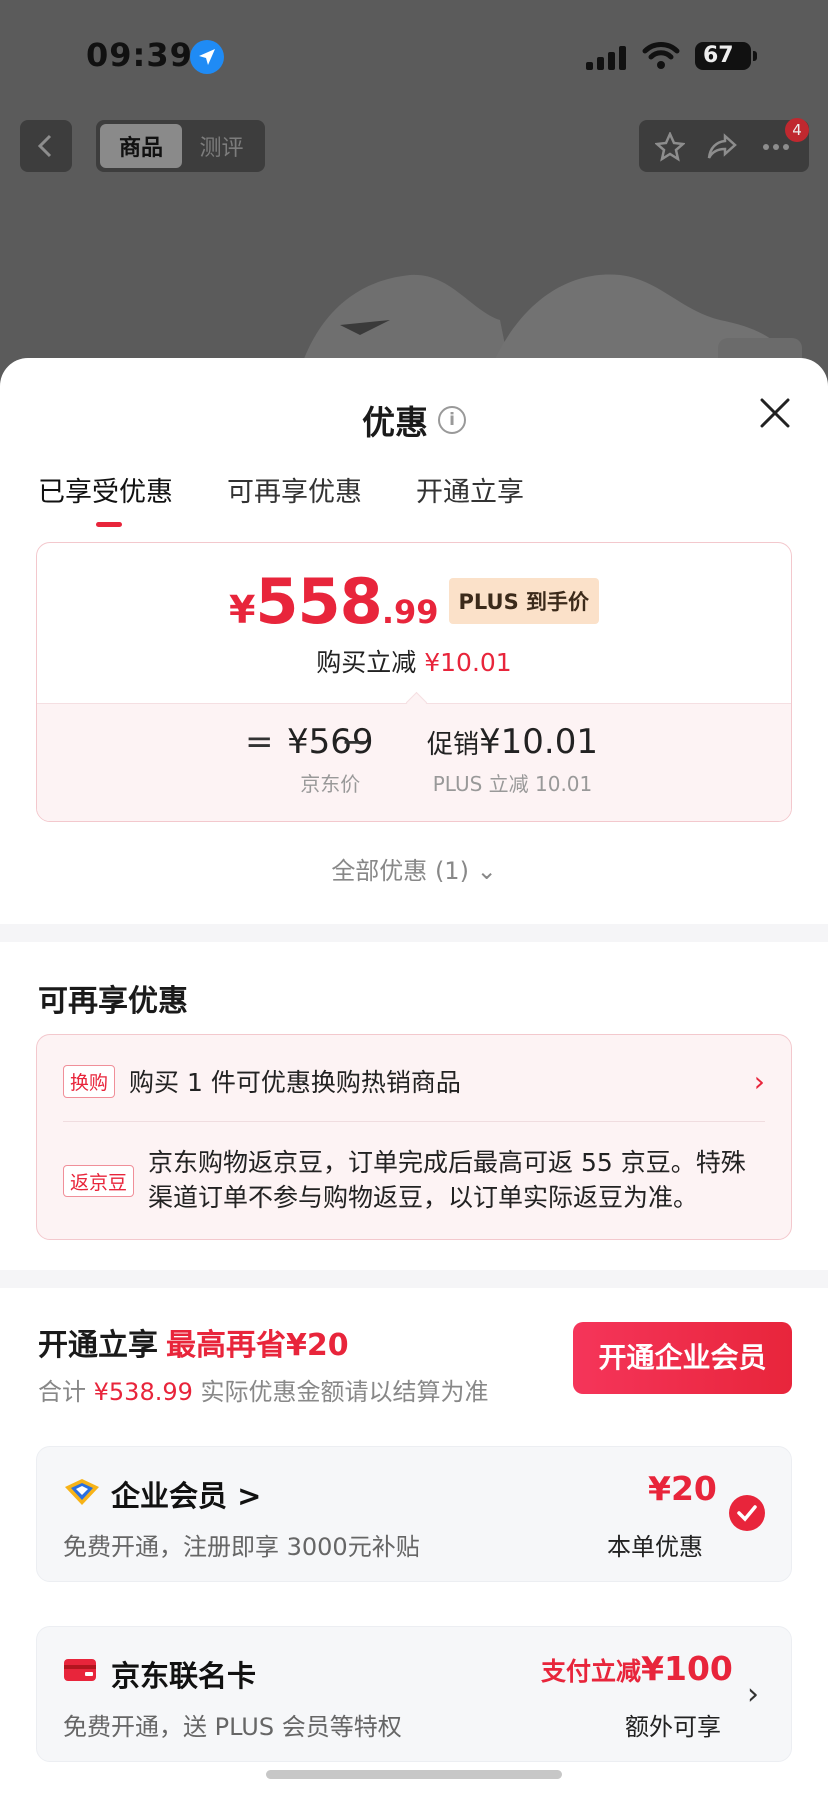  I want to click on direct-discount: 购买立减 ¥10.01, so click(414, 661).